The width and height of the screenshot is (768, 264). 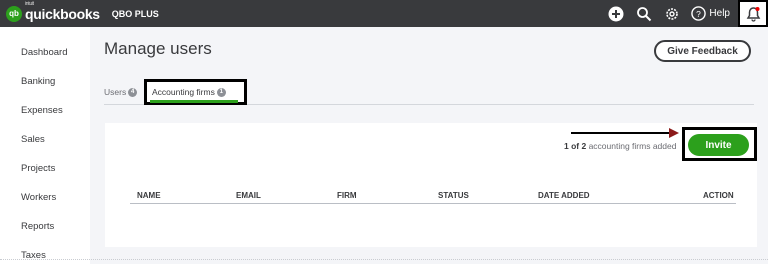 What do you see at coordinates (29, 3) in the screenshot?
I see `logo-intuit-text: intuit` at bounding box center [29, 3].